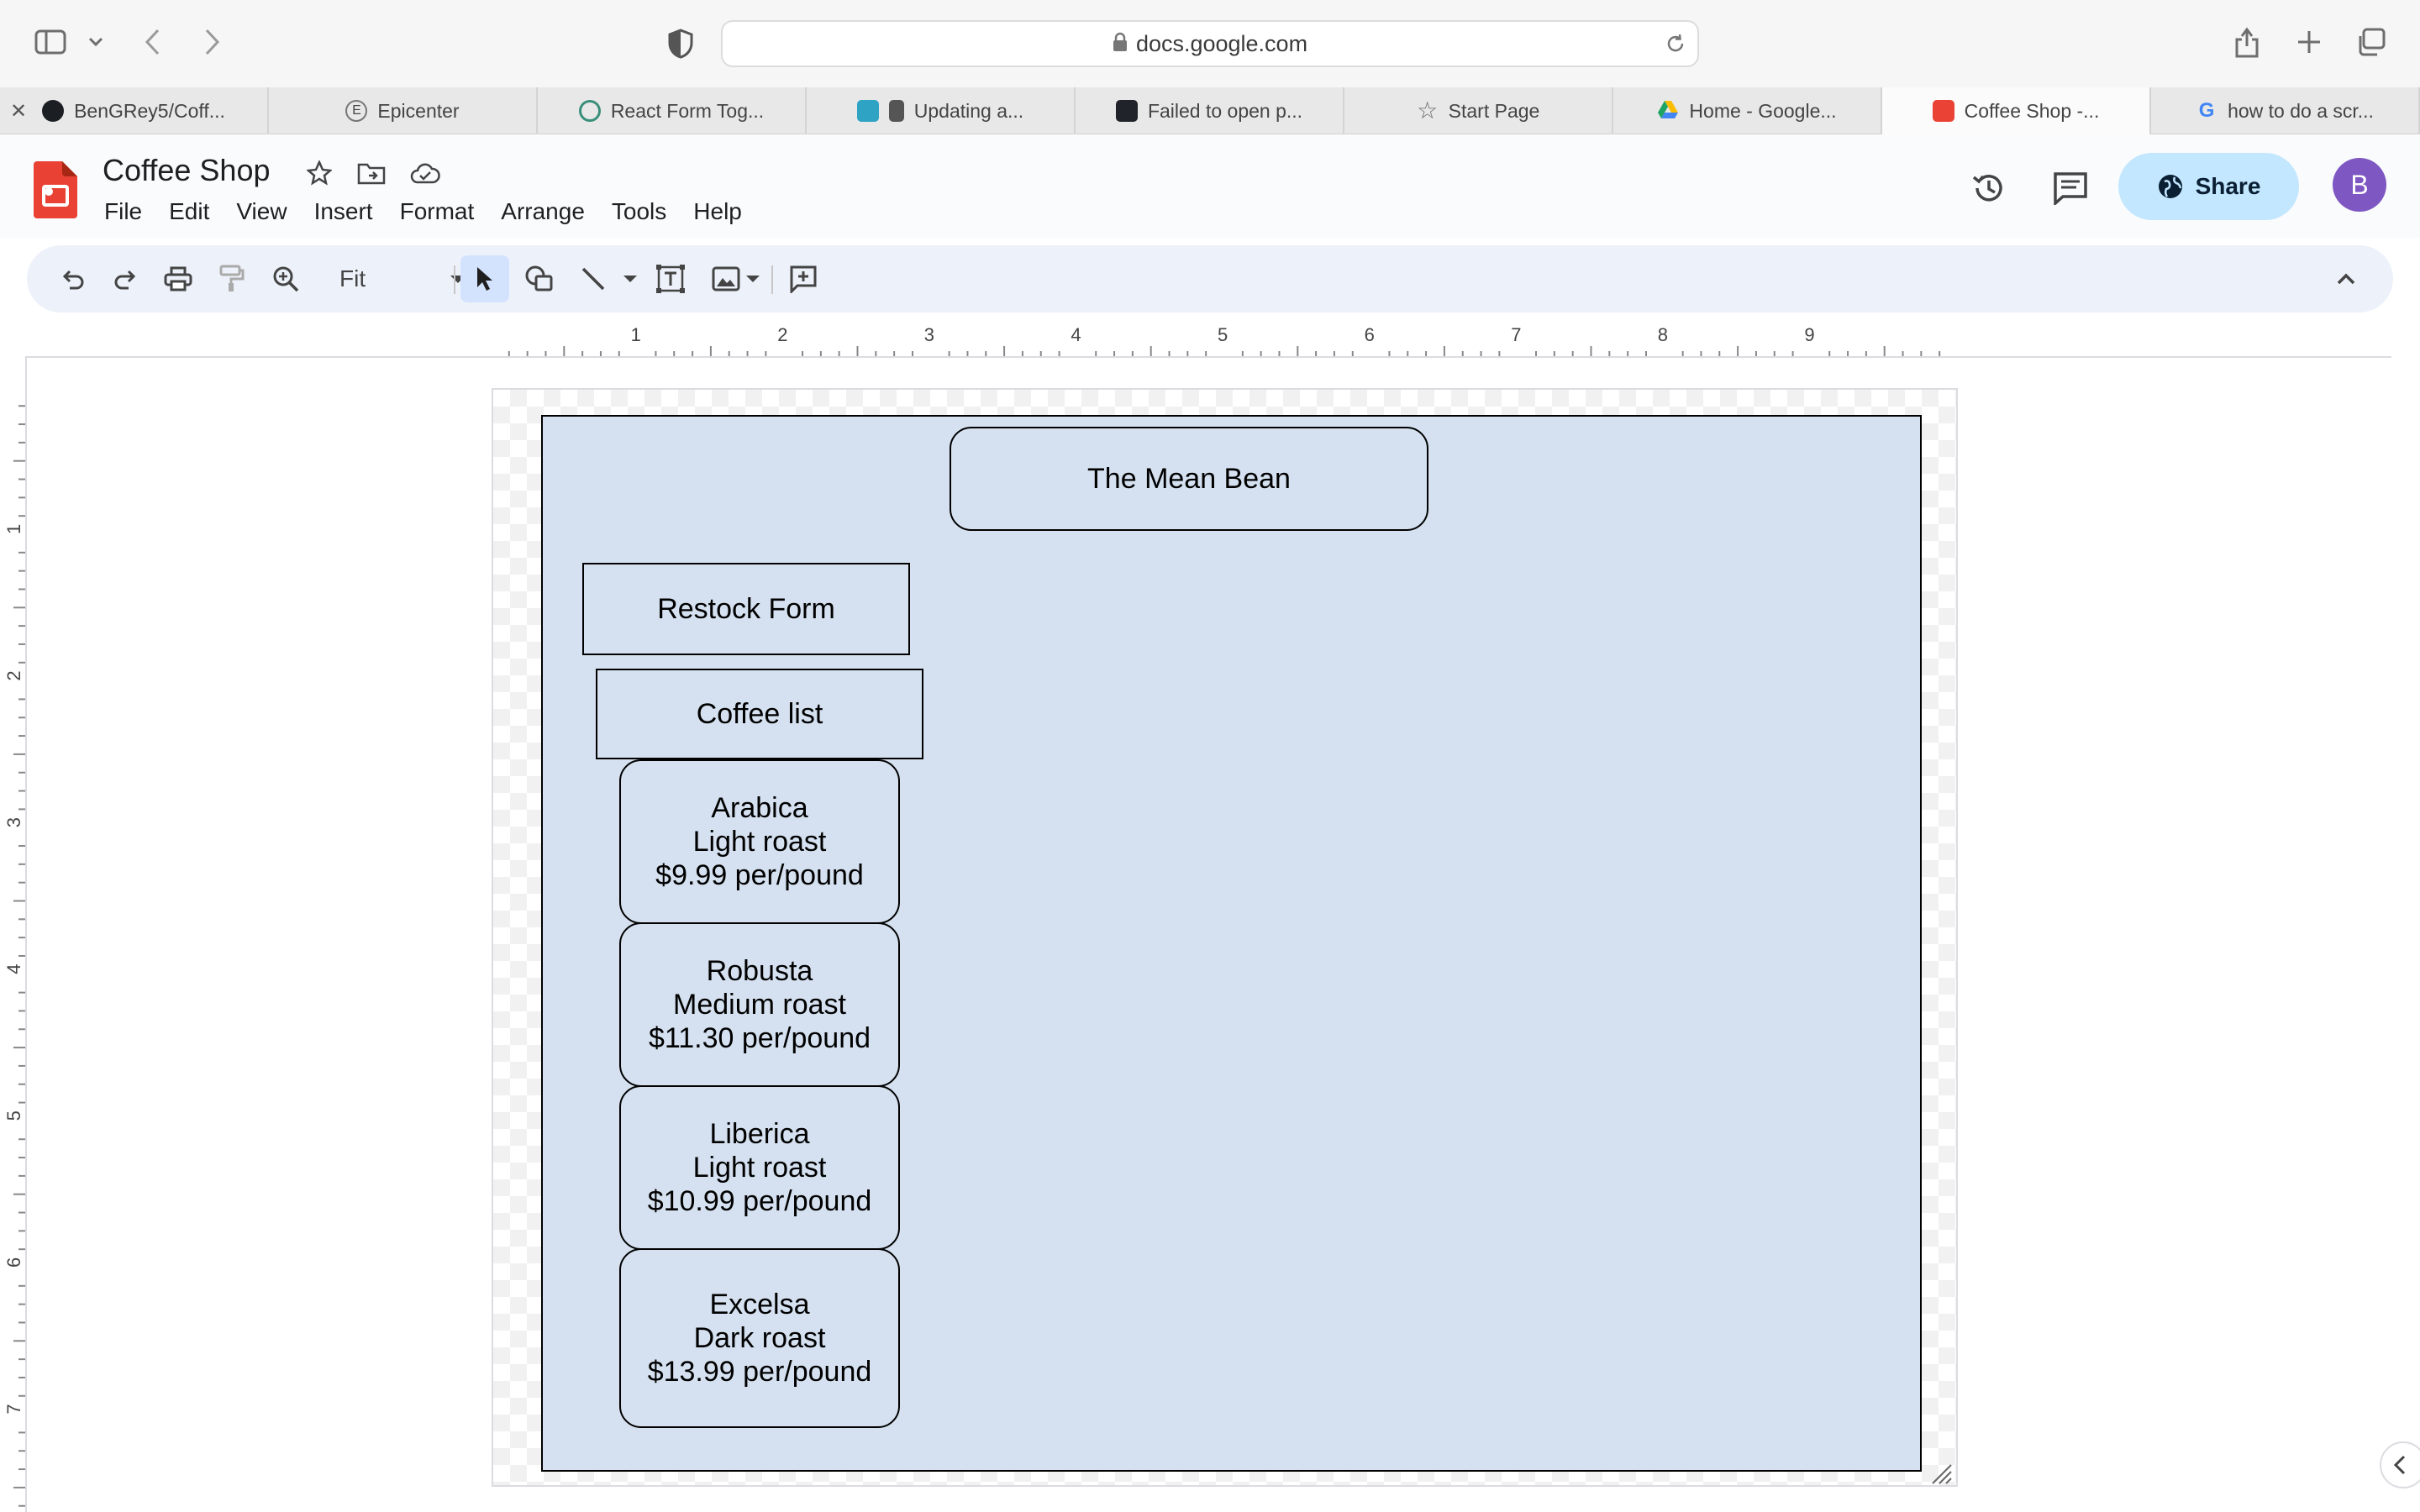  Describe the element at coordinates (759, 1201) in the screenshot. I see `coffee-price: $10.99 per/pound` at that location.